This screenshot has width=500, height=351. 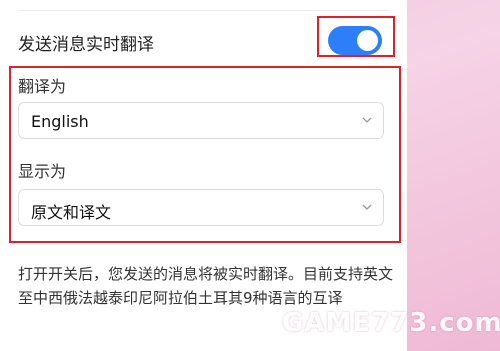 I want to click on translate-to-select: English, so click(x=201, y=120).